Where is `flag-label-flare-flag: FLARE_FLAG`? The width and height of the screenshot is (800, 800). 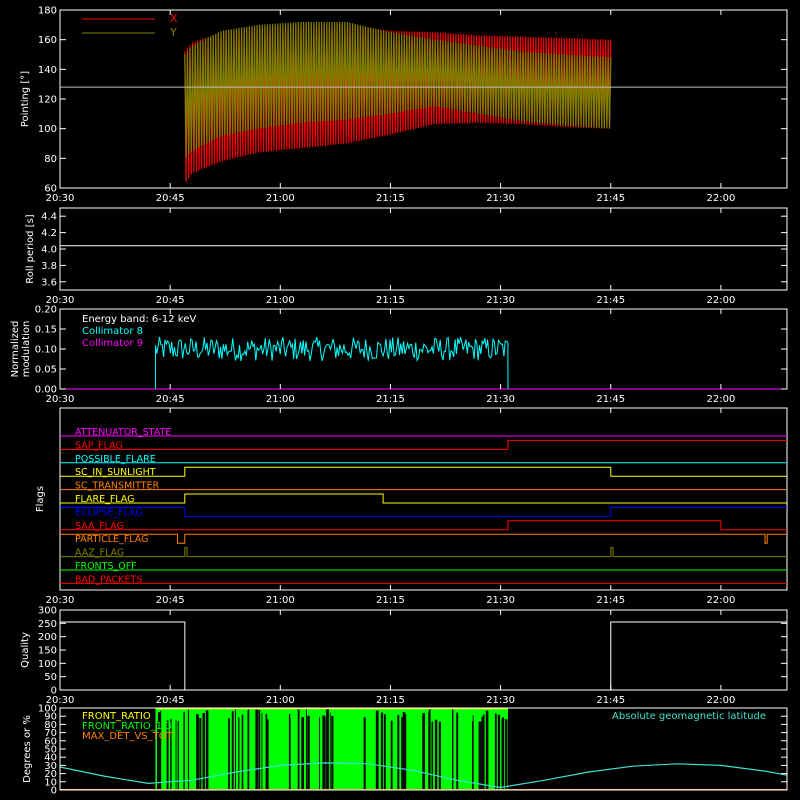 flag-label-flare-flag: FLARE_FLAG is located at coordinates (105, 499).